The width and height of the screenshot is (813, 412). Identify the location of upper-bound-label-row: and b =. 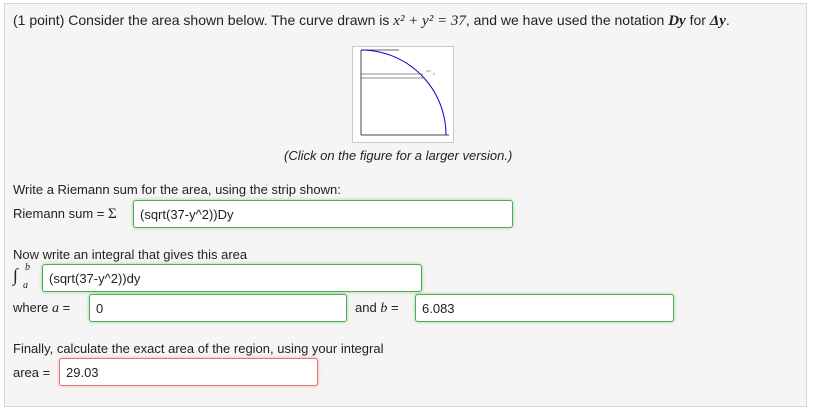
(377, 308).